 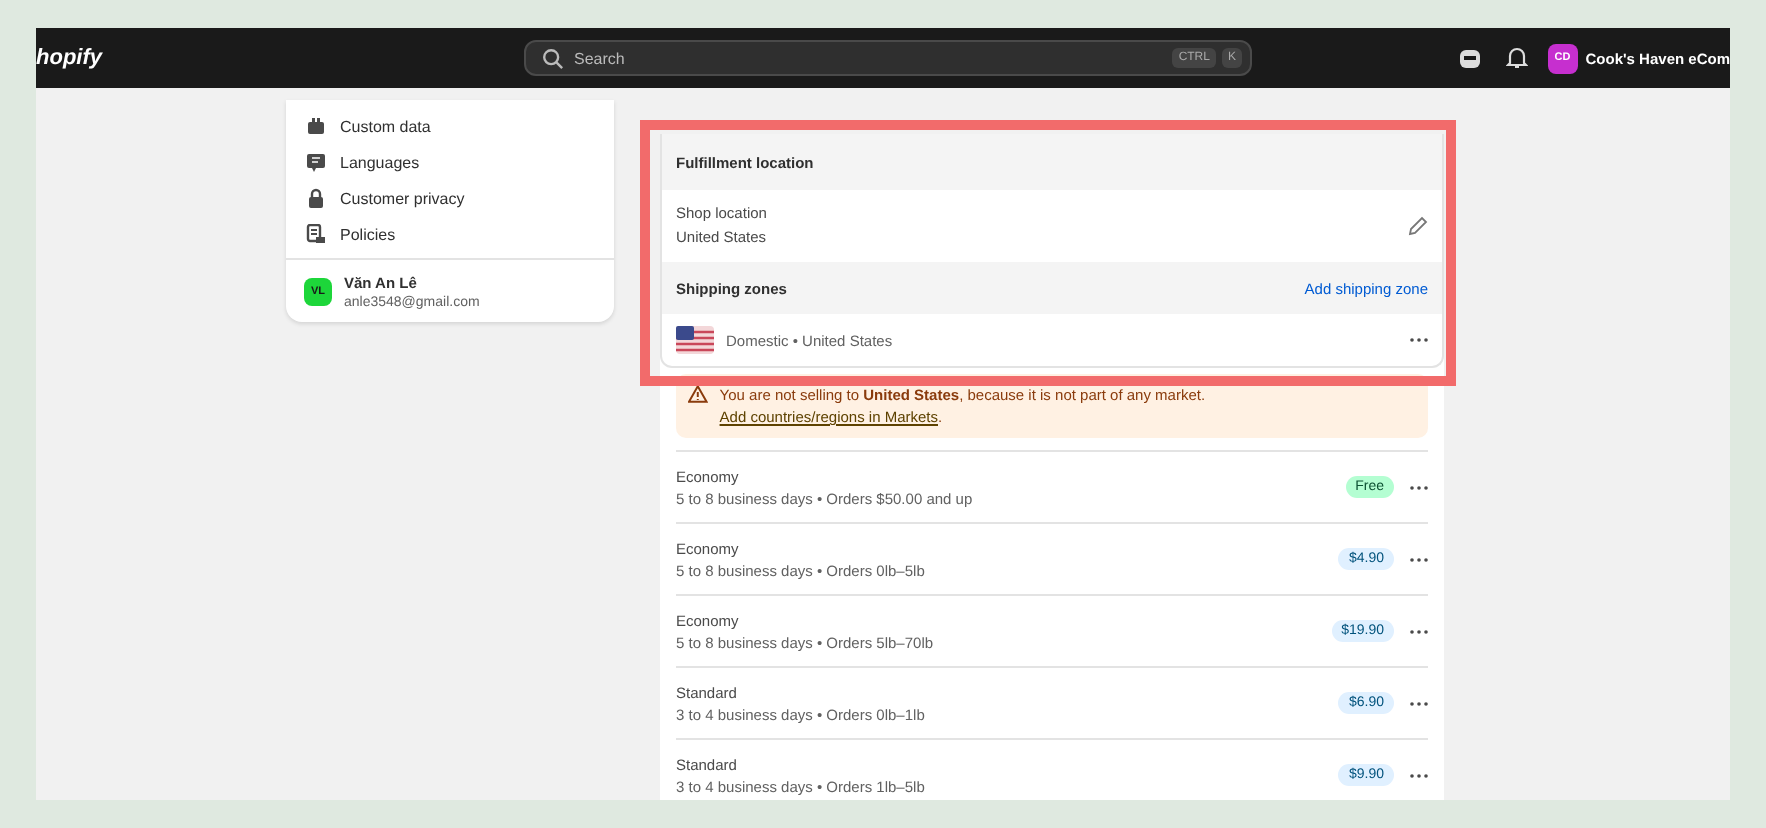 What do you see at coordinates (450, 162) in the screenshot?
I see `sidebar-item: Languages` at bounding box center [450, 162].